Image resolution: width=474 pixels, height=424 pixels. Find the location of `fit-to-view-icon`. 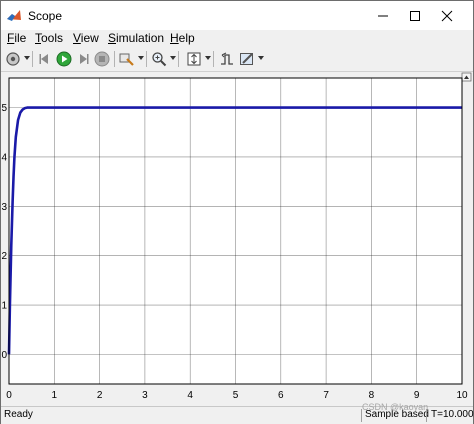

fit-to-view-icon is located at coordinates (194, 59).